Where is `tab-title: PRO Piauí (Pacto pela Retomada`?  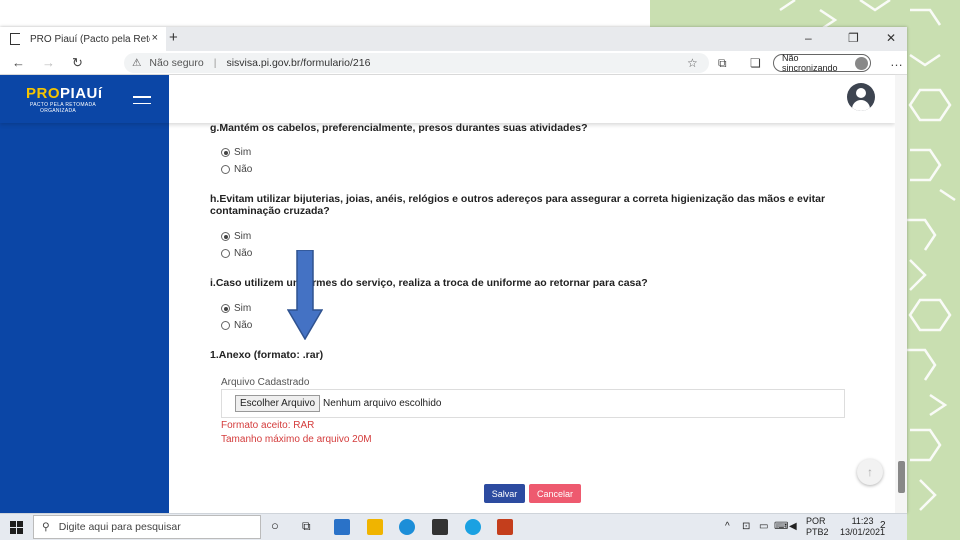 tab-title: PRO Piauí (Pacto pela Retomada is located at coordinates (90, 39).